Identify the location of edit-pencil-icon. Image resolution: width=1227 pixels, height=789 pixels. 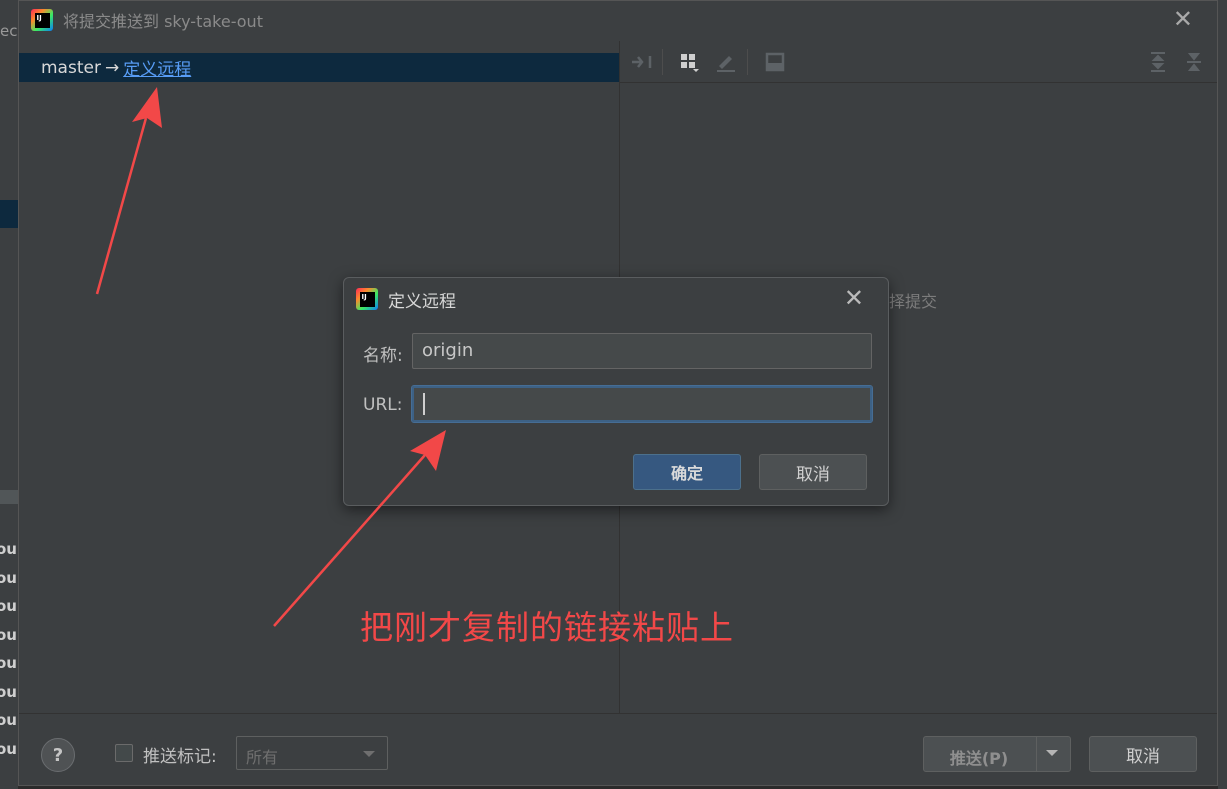
(726, 62).